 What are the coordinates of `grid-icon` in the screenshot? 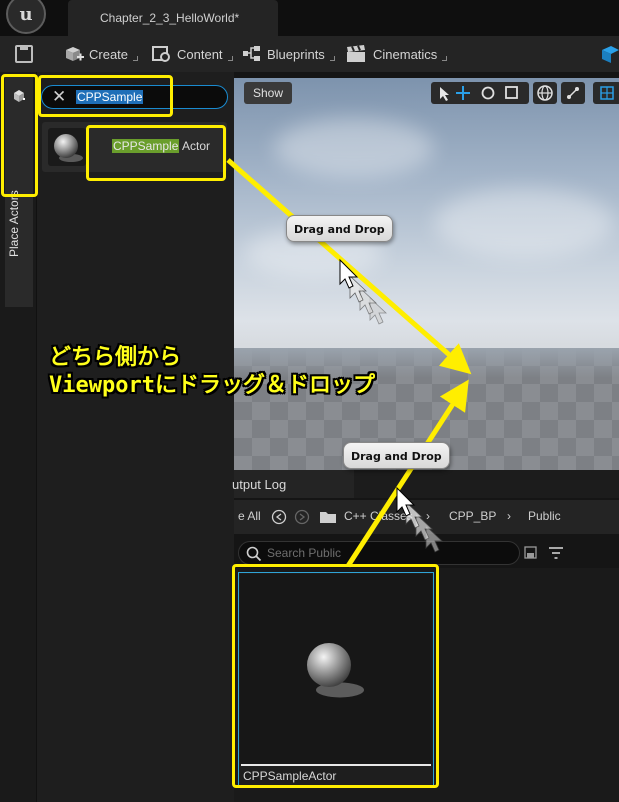 It's located at (607, 93).